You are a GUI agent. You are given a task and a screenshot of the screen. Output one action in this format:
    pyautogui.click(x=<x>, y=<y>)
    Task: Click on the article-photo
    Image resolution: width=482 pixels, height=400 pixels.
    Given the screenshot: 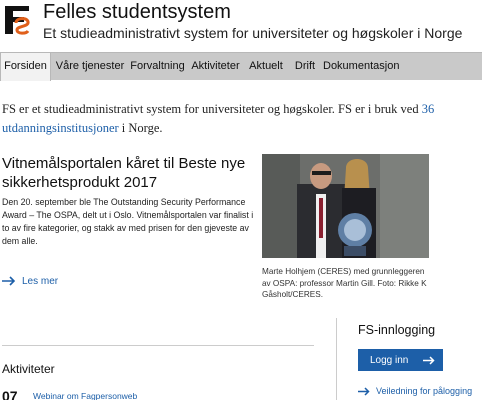 What is the action you would take?
    pyautogui.click(x=345, y=206)
    